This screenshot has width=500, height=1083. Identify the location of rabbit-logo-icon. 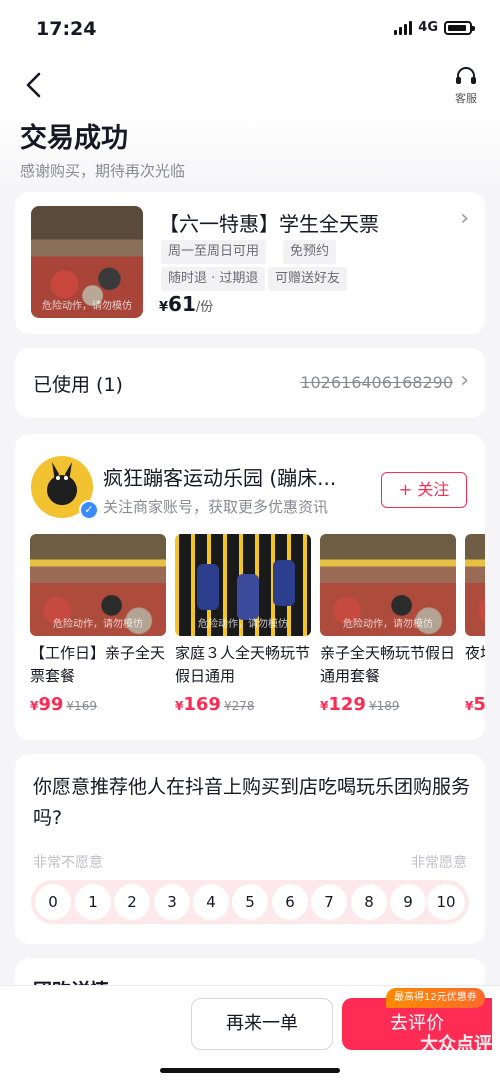
(62, 472).